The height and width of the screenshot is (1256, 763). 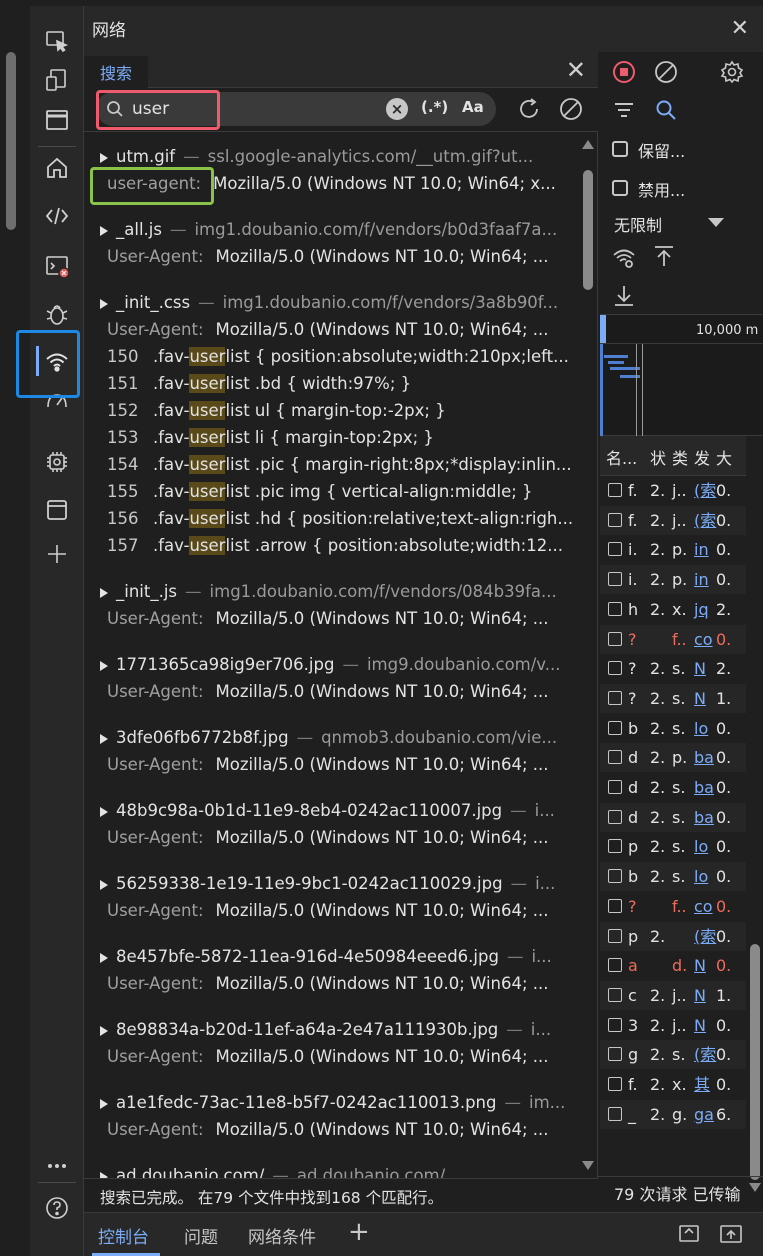 What do you see at coordinates (116, 72) in the screenshot?
I see `search-tab: 搜索` at bounding box center [116, 72].